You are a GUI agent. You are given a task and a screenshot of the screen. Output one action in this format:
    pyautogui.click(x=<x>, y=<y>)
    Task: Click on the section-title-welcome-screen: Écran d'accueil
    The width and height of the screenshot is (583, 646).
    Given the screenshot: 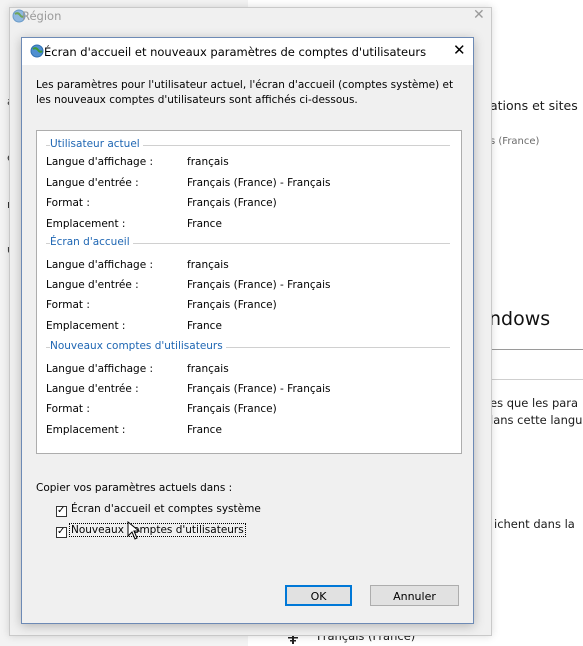 What is the action you would take?
    pyautogui.click(x=91, y=242)
    